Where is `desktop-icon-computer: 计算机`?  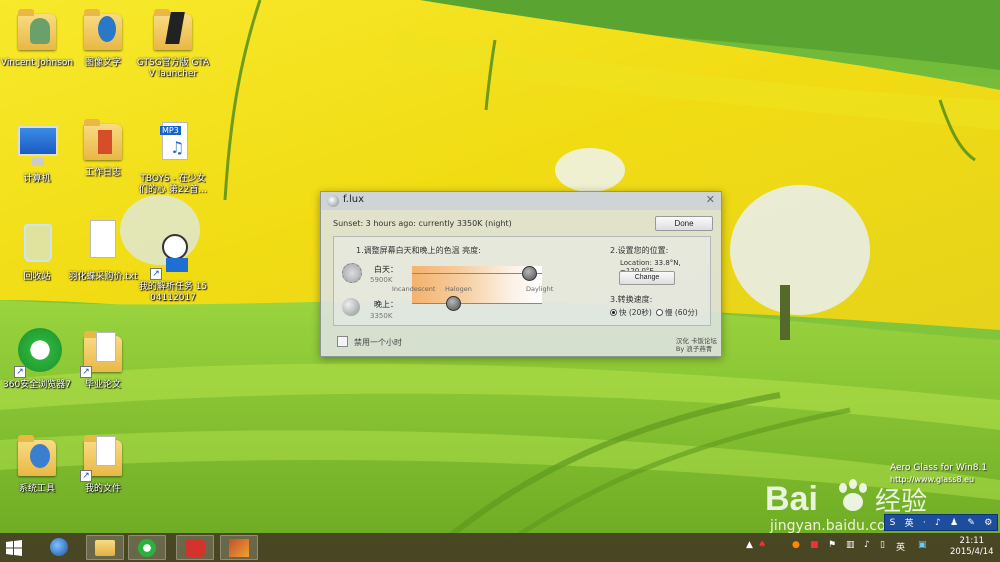
desktop-icon-computer: 计算机 is located at coordinates (37, 153).